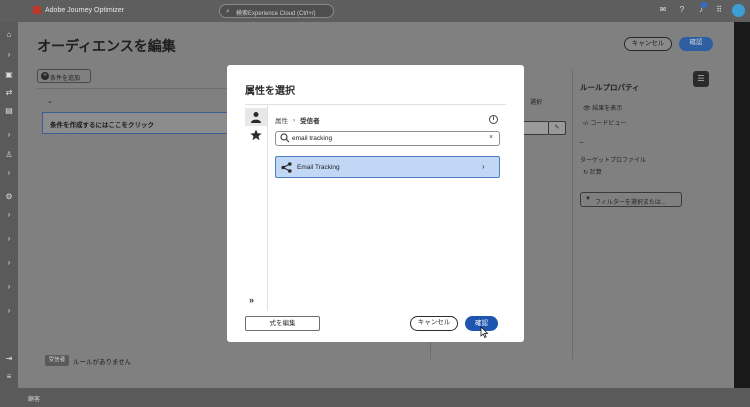 This screenshot has width=750, height=407. I want to click on breadcrumb: 属性 › 受信者, so click(297, 120).